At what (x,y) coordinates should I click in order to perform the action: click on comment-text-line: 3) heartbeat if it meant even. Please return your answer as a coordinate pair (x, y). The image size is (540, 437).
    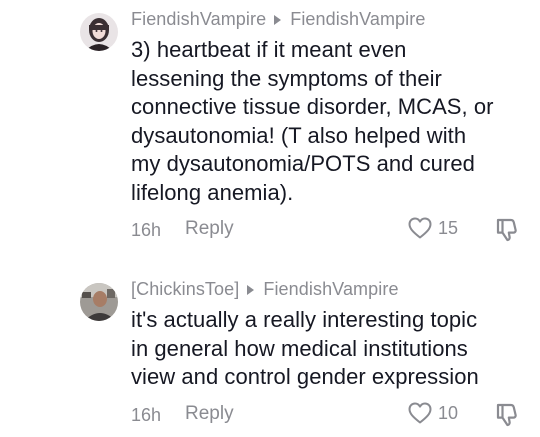
    Looking at the image, I should click on (269, 49).